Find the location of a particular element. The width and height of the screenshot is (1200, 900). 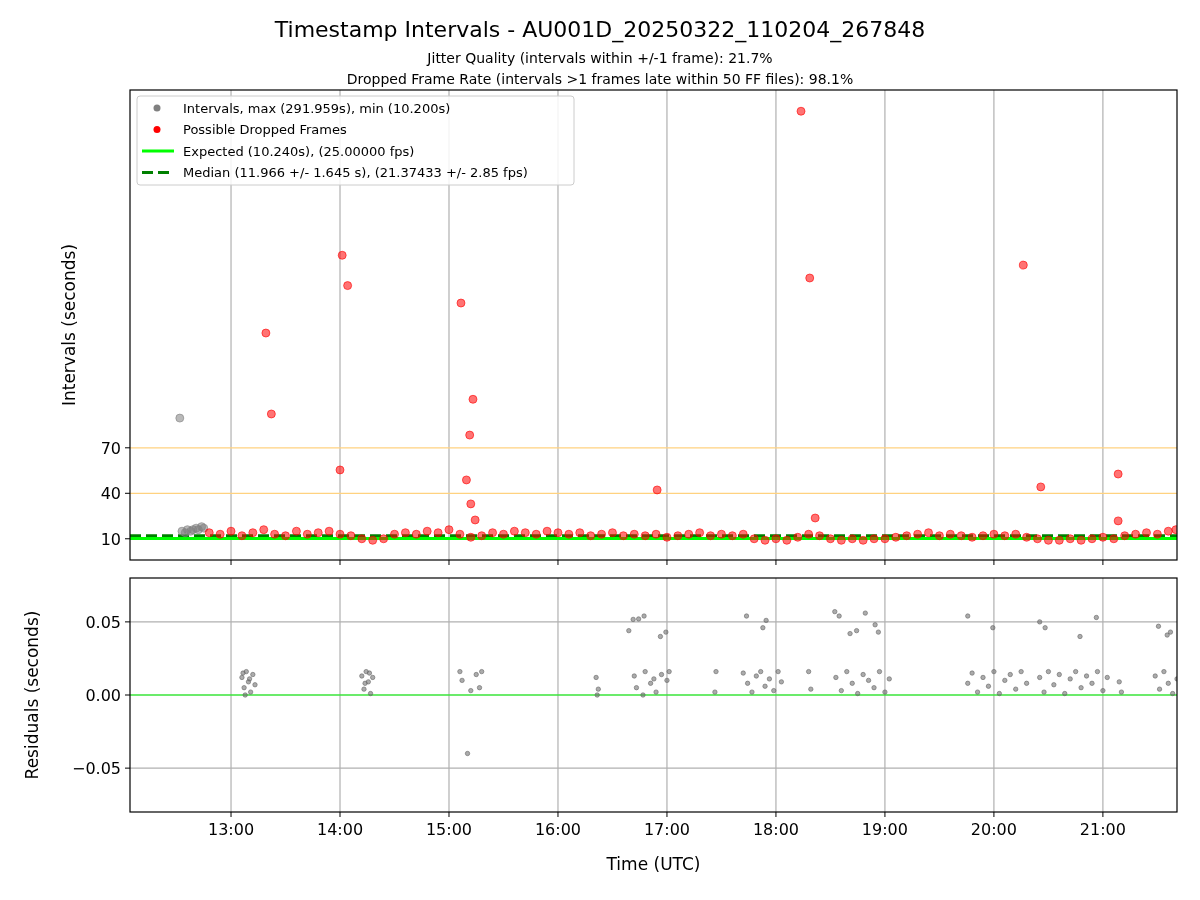

tick-label: 40 is located at coordinates (110, 494).